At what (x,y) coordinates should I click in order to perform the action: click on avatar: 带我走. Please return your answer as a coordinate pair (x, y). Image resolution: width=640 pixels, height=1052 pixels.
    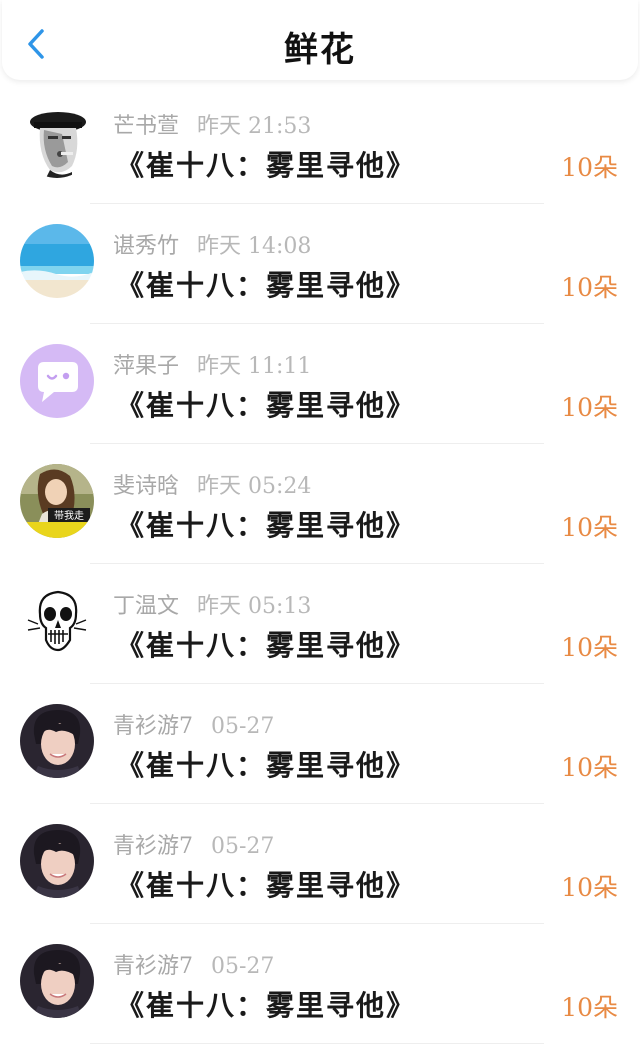
    Looking at the image, I should click on (57, 501).